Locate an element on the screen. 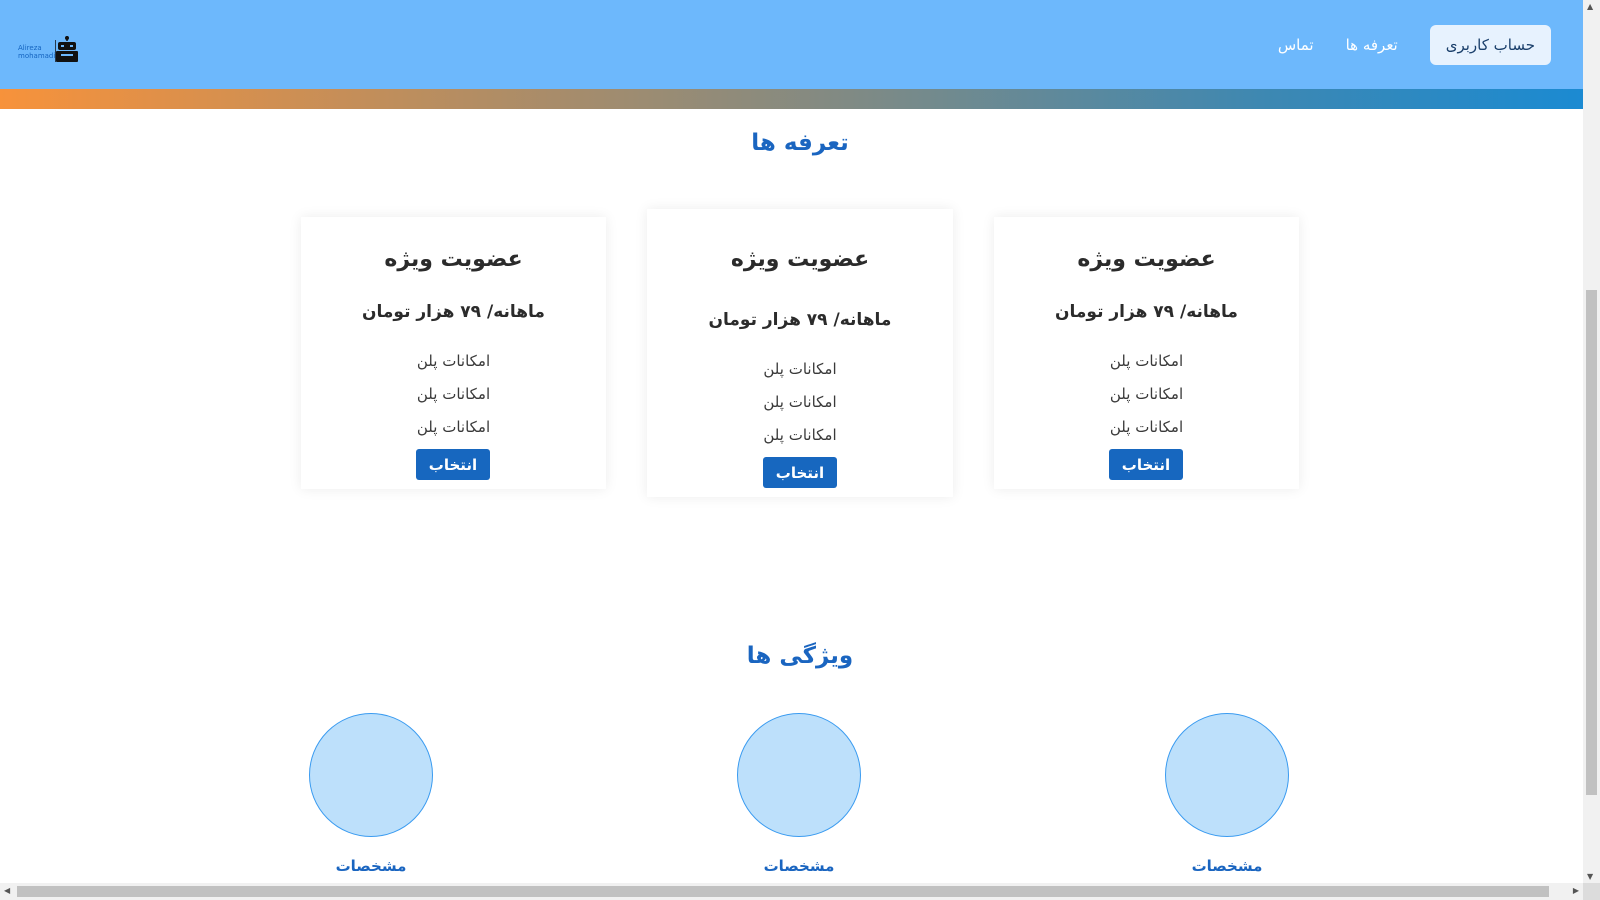 This screenshot has height=900, width=1600. features-title: ویژگی ها is located at coordinates (800, 656).